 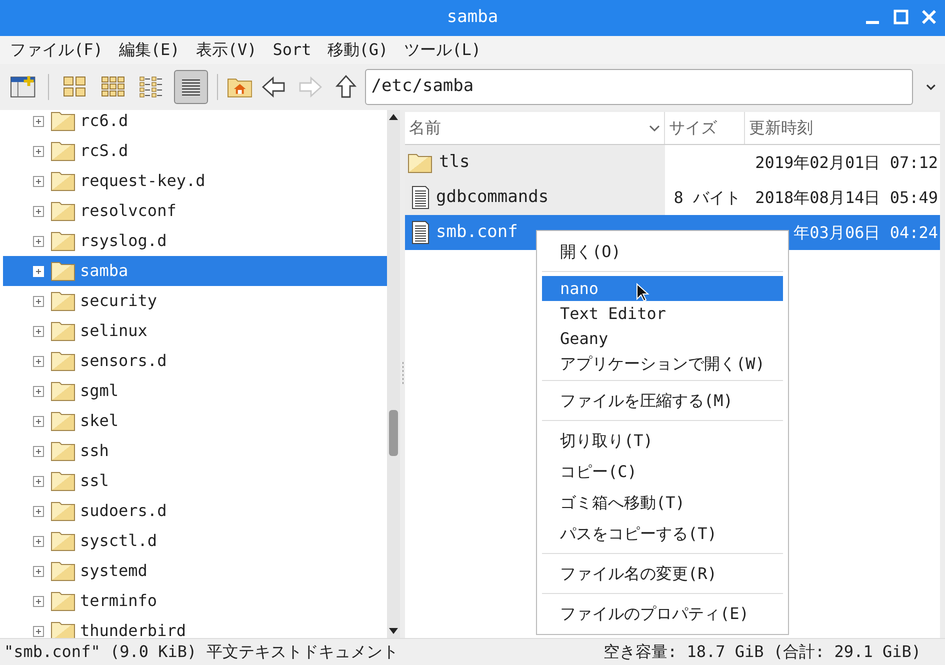 What do you see at coordinates (762, 652) in the screenshot?
I see `free-space-text: 空き容量: 18.7 GiB (合計: 29.1 GiB)` at bounding box center [762, 652].